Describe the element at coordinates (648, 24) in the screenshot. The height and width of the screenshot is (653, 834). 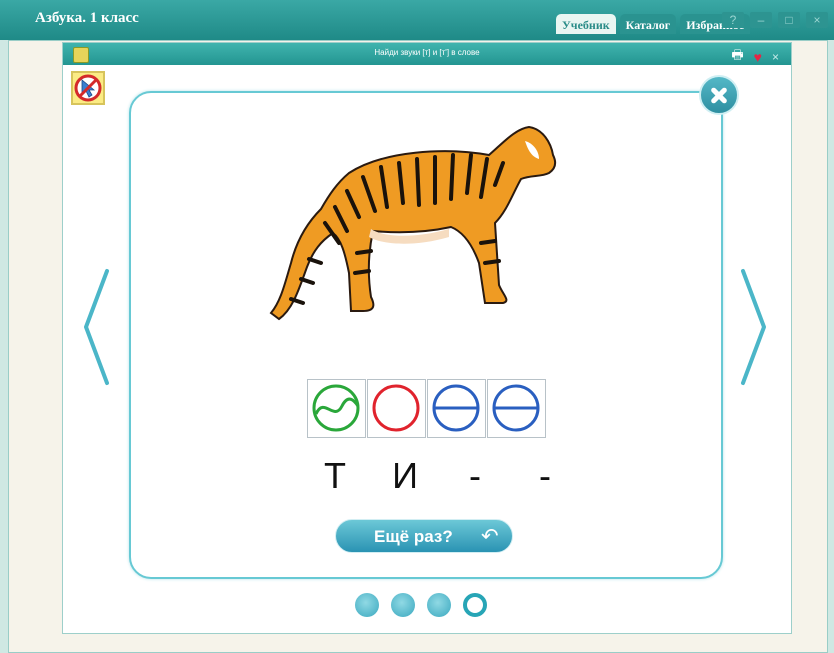
I see `tab-catalog: Каталог` at that location.